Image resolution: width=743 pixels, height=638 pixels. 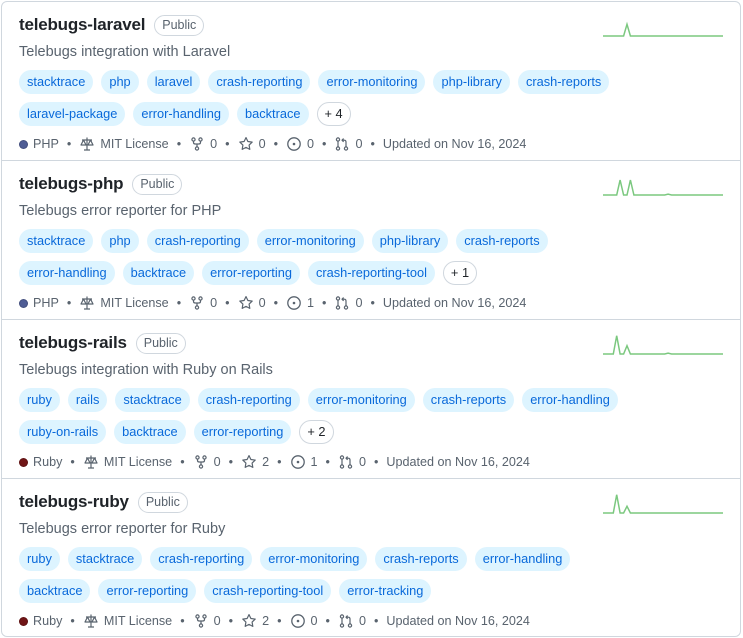 I want to click on pull-request-icon, so click(x=342, y=144).